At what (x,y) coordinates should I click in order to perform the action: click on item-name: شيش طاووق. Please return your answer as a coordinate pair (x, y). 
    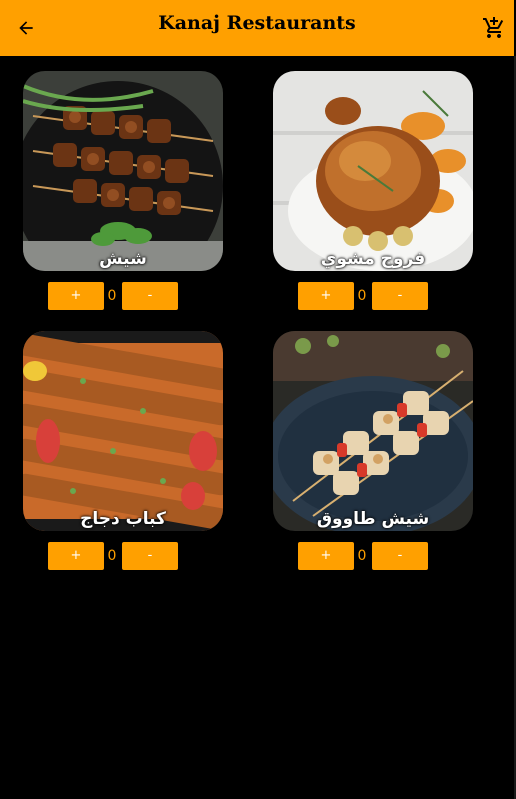
    Looking at the image, I should click on (373, 519).